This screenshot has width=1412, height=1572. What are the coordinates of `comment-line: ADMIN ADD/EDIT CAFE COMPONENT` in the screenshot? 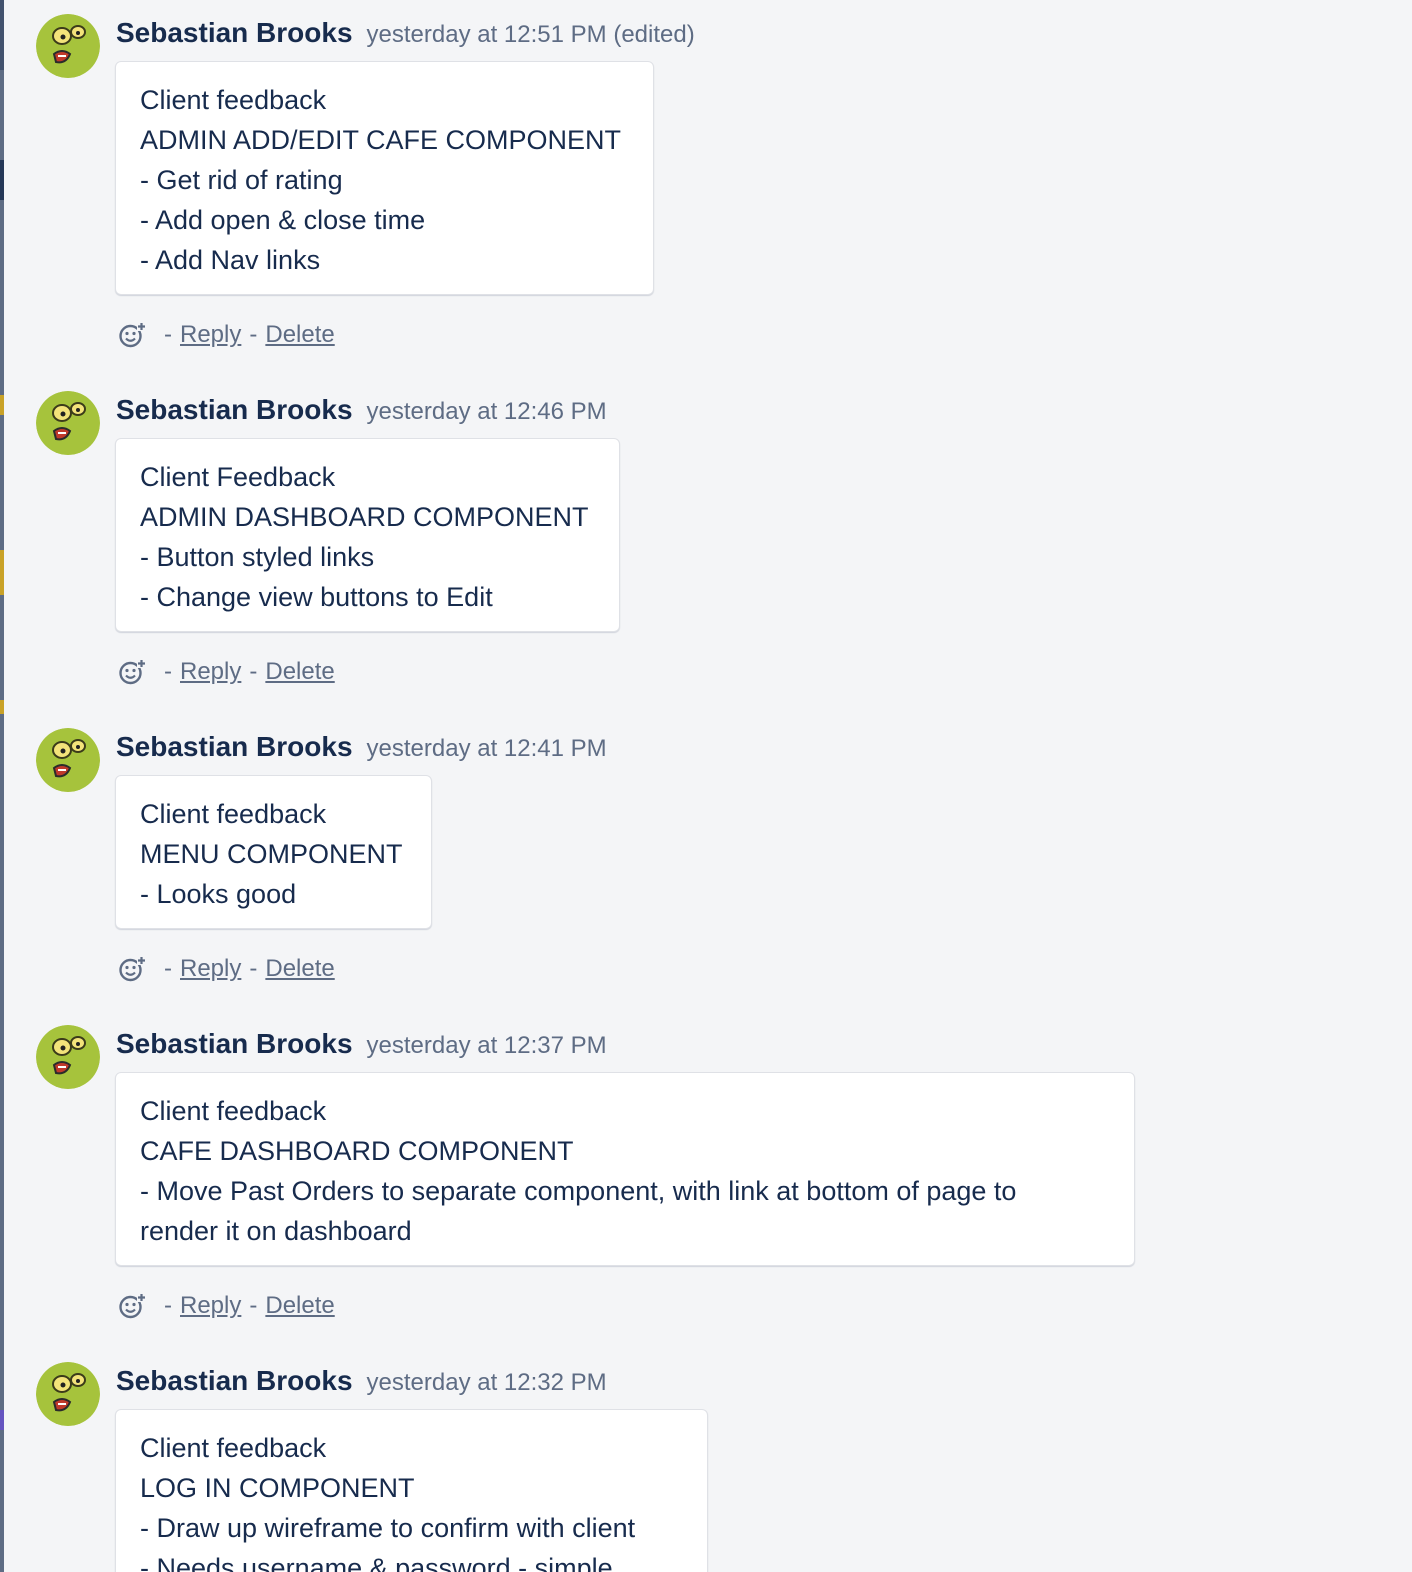 It's located at (381, 140).